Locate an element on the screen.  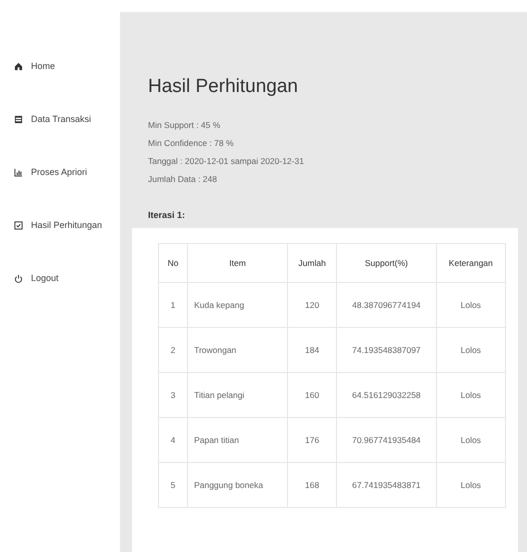
table-cell: Panggung boneka is located at coordinates (238, 485).